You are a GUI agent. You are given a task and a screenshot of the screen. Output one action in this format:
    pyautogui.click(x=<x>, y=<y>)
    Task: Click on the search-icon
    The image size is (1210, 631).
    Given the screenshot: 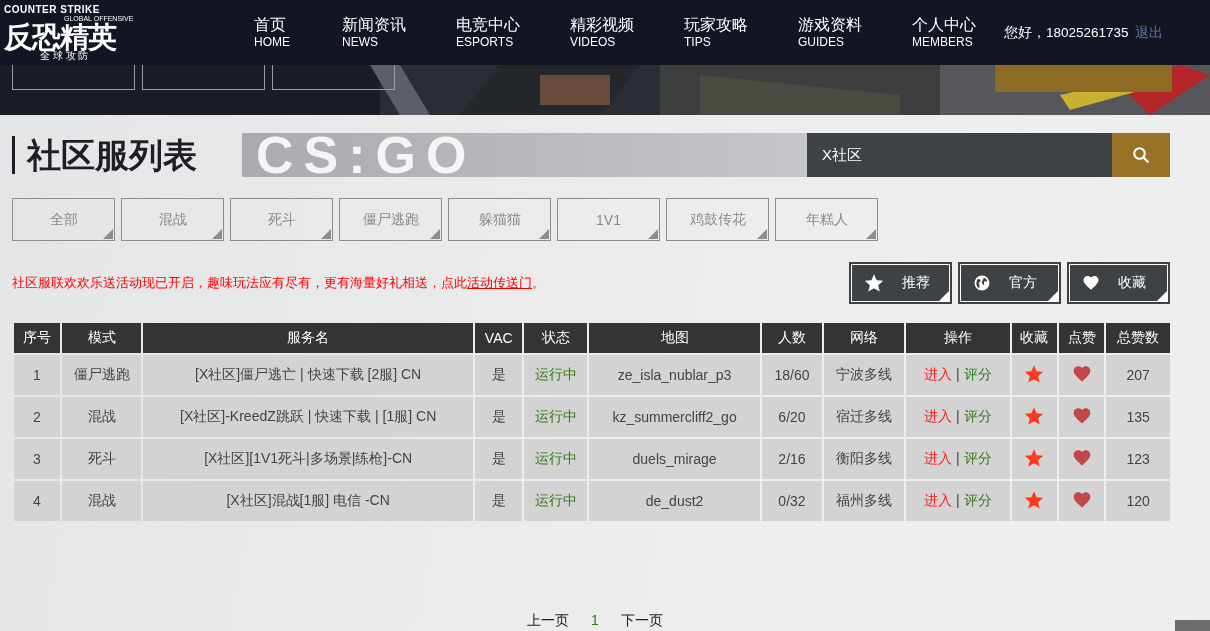 What is the action you would take?
    pyautogui.click(x=1141, y=155)
    